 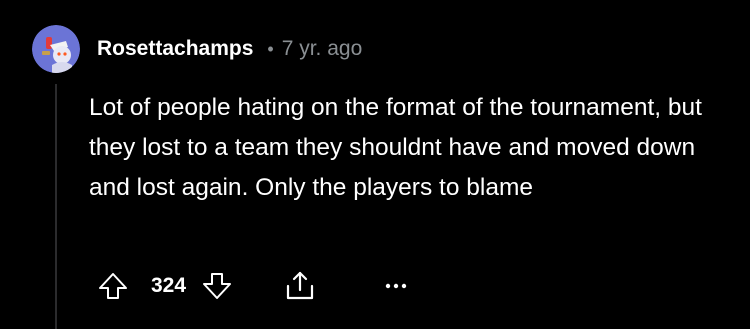 I want to click on upvote-button, so click(x=113, y=286).